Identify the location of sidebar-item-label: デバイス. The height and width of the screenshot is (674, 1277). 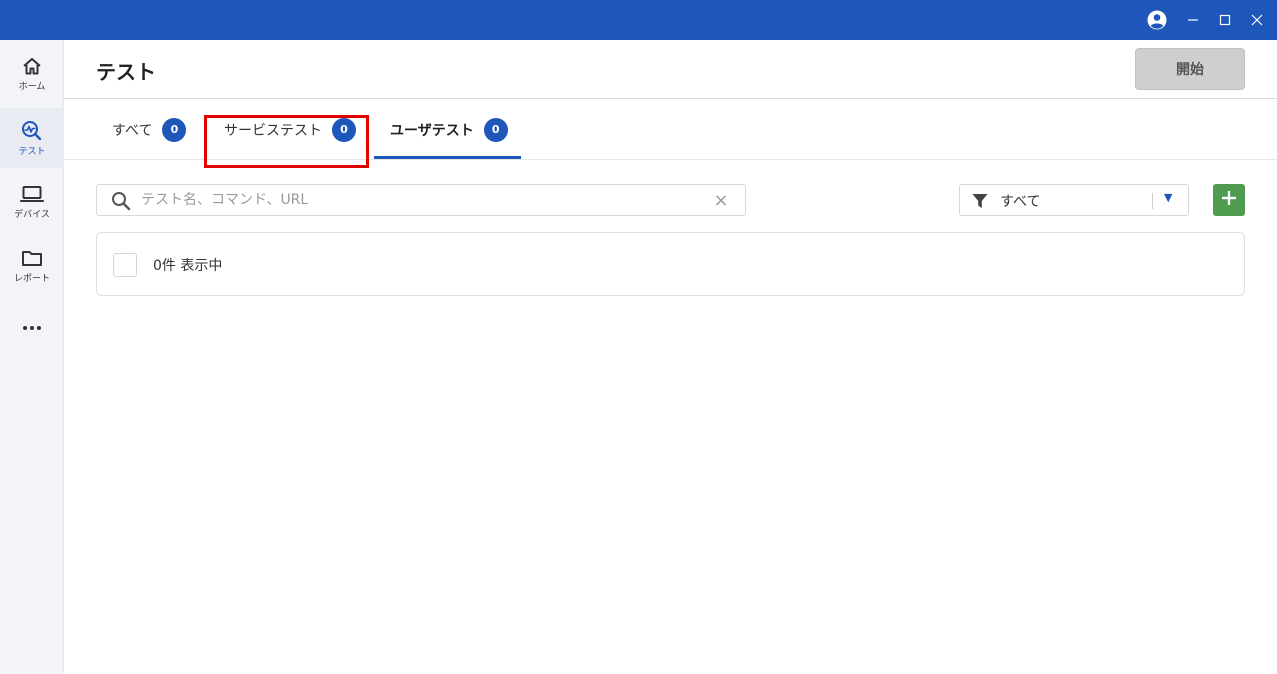
(32, 214).